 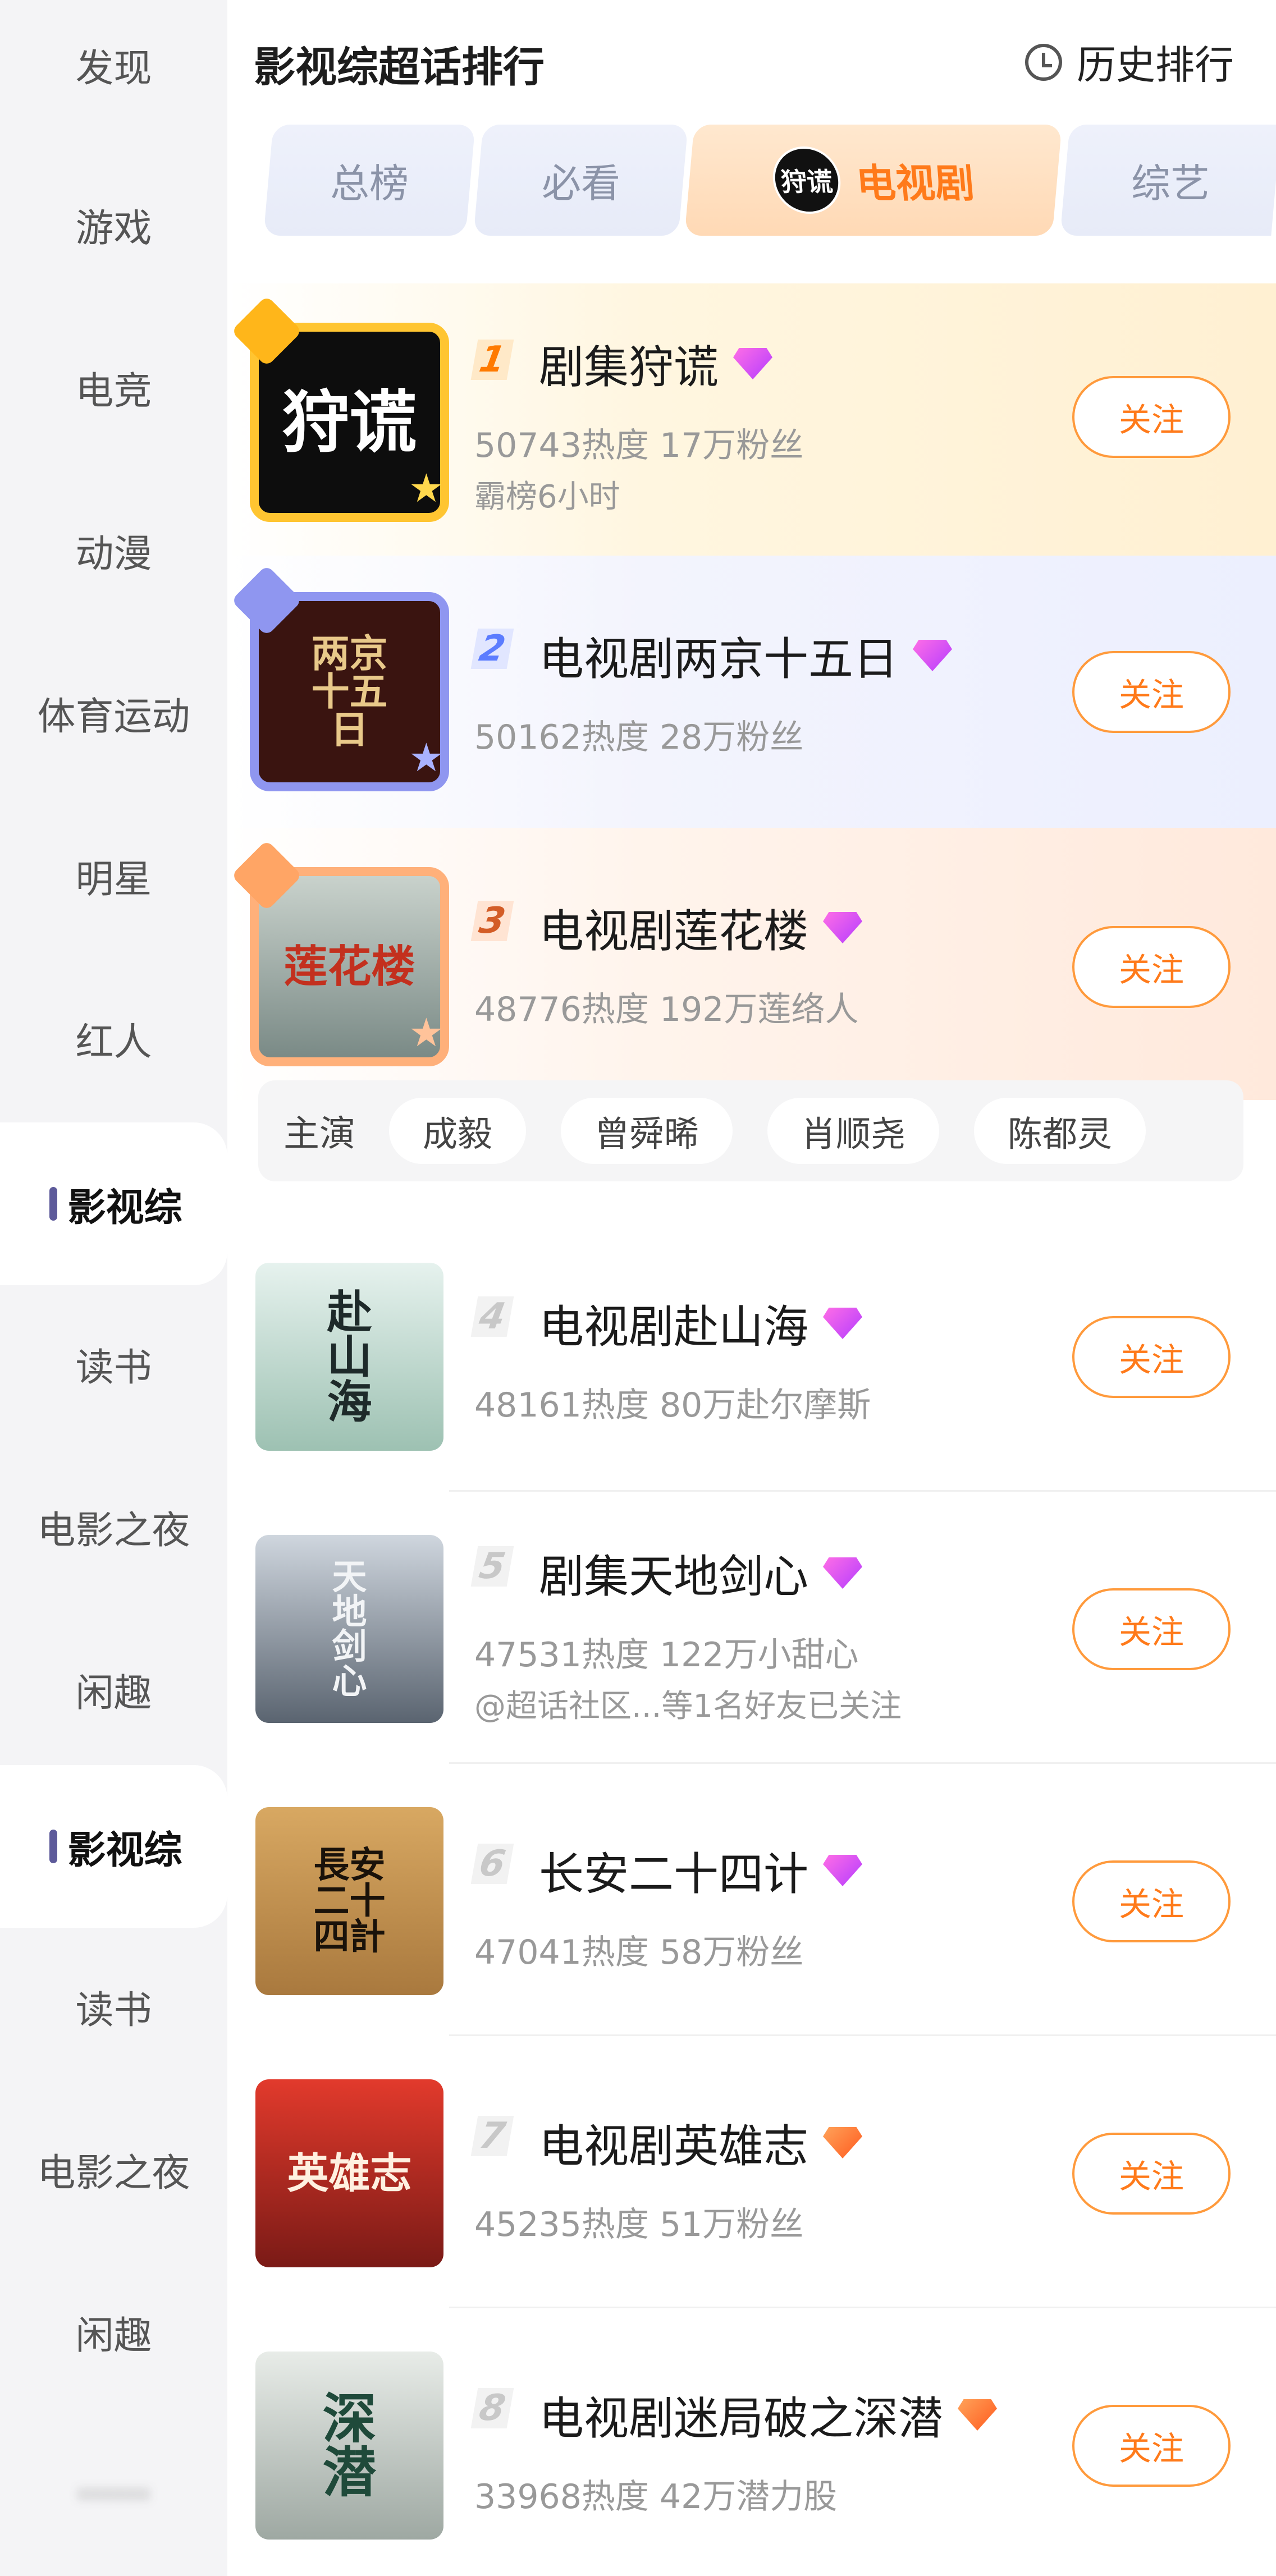 I want to click on lead-cast-strip: 主演 成毅 曾舜晞 肖顺尧 陈都灵, so click(x=750, y=1130).